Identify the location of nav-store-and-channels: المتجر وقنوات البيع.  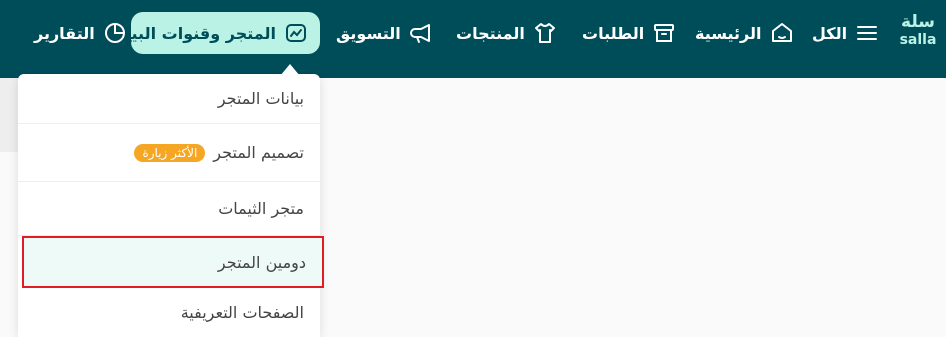
(220, 33).